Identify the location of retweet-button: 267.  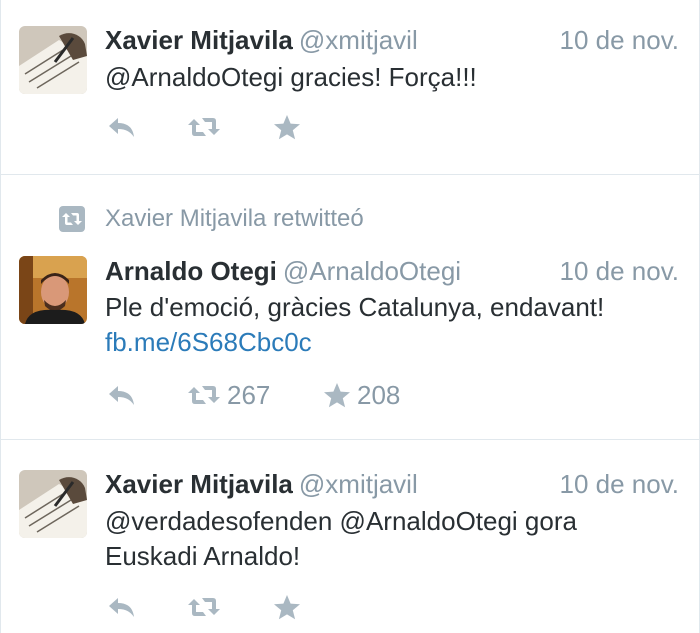
(228, 395).